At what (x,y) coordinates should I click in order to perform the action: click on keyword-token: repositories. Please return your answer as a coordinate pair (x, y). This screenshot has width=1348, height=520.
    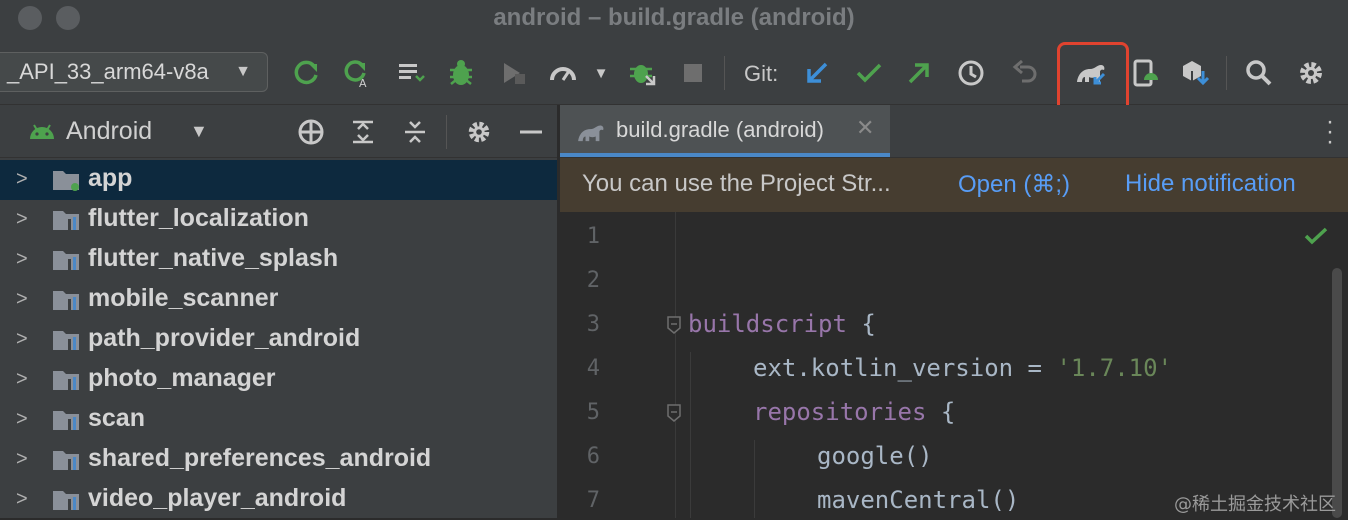
    Looking at the image, I should click on (840, 412).